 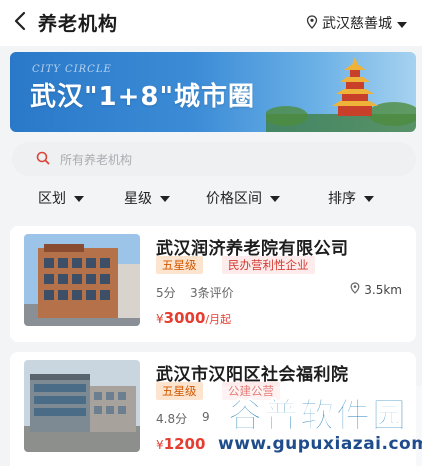 I want to click on search-icon, so click(x=43, y=159).